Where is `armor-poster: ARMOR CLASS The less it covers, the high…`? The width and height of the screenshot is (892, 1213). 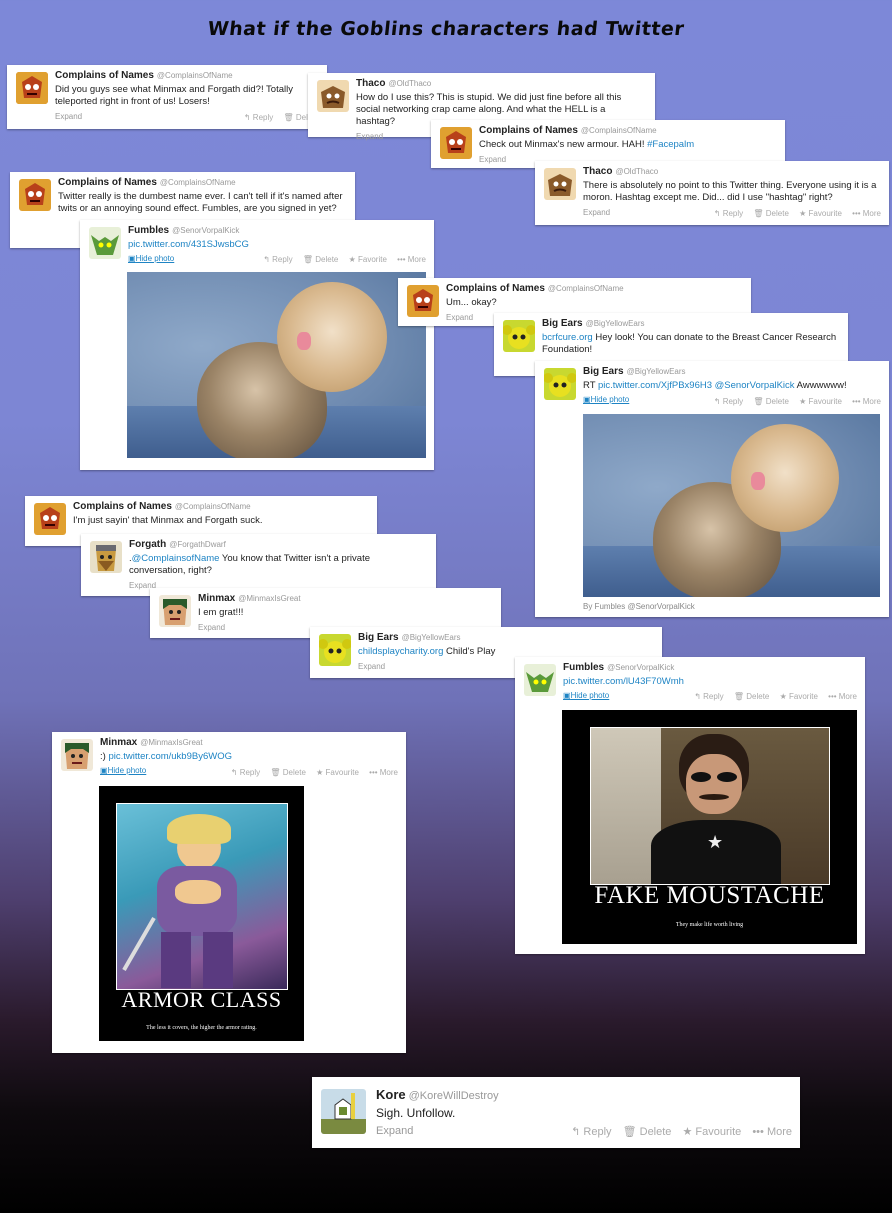 armor-poster: ARMOR CLASS The less it covers, the high… is located at coordinates (201, 913).